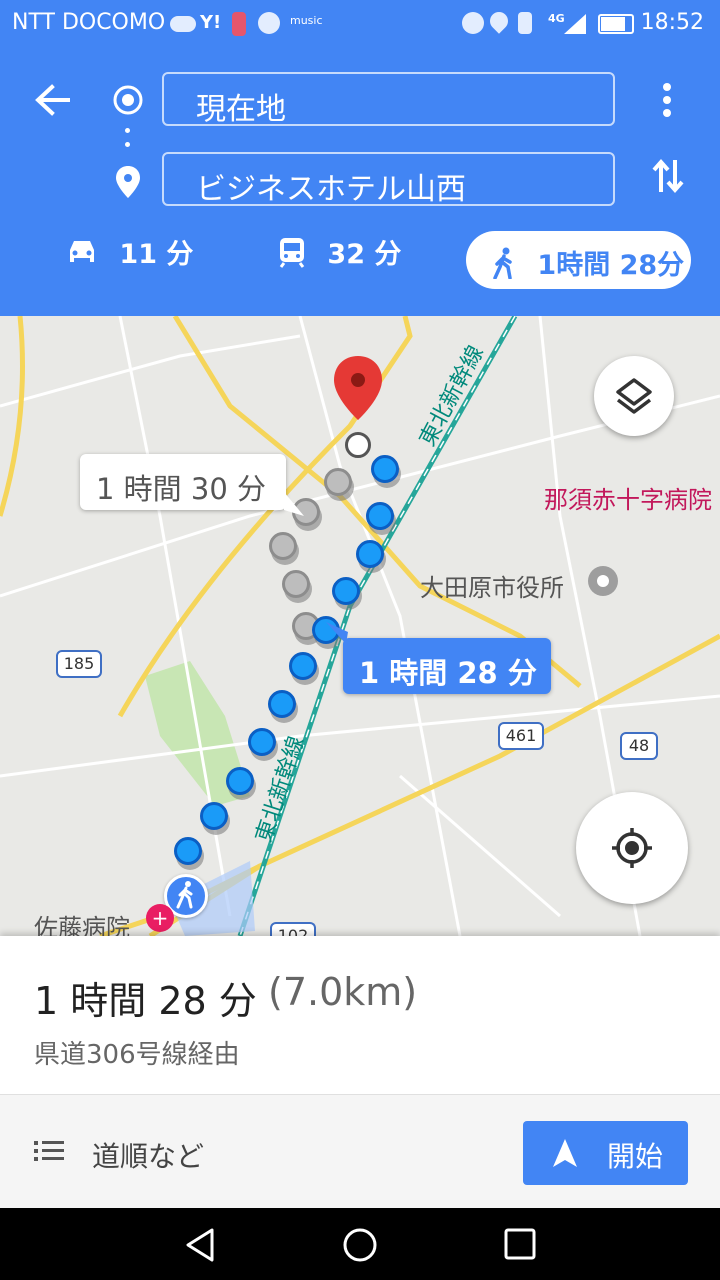 This screenshot has height=1280, width=720. What do you see at coordinates (360, 24) in the screenshot?
I see `status-bar: NTT DOCOMO Y! music 4G 18:52` at bounding box center [360, 24].